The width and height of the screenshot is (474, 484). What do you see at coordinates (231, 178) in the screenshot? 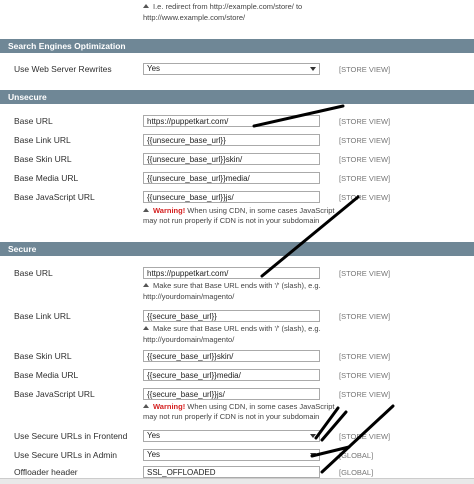
I see `unsecure-base-media-input` at bounding box center [231, 178].